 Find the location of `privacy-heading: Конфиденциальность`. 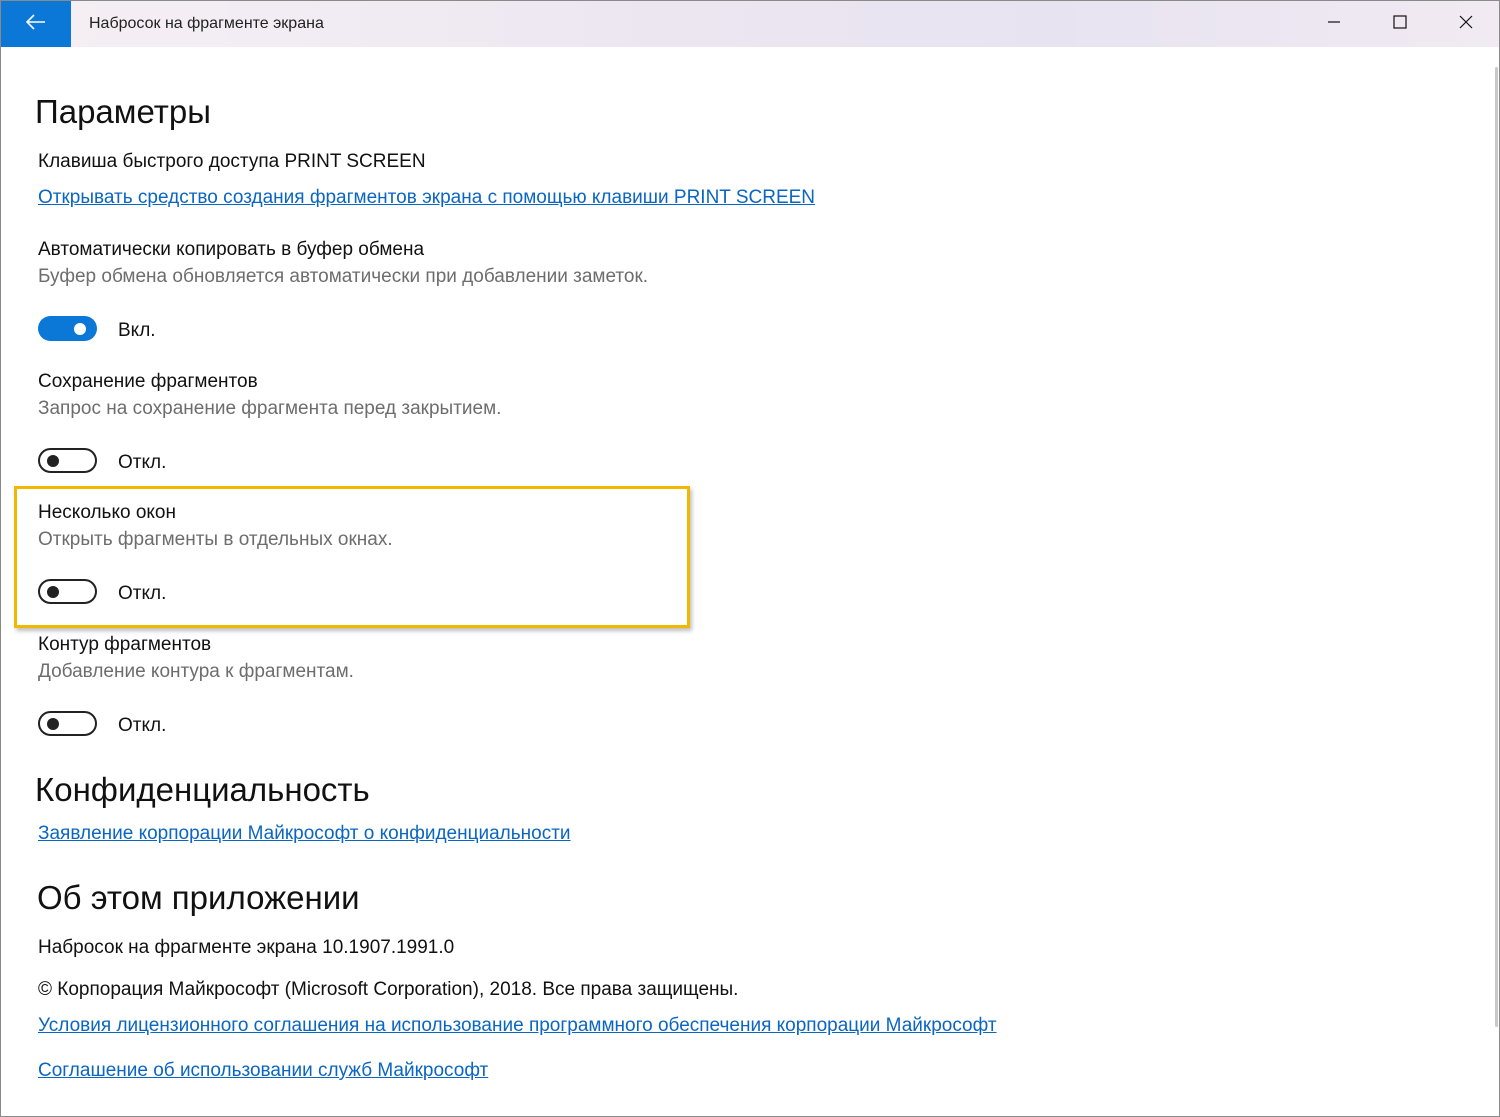

privacy-heading: Конфиденциальность is located at coordinates (202, 789).